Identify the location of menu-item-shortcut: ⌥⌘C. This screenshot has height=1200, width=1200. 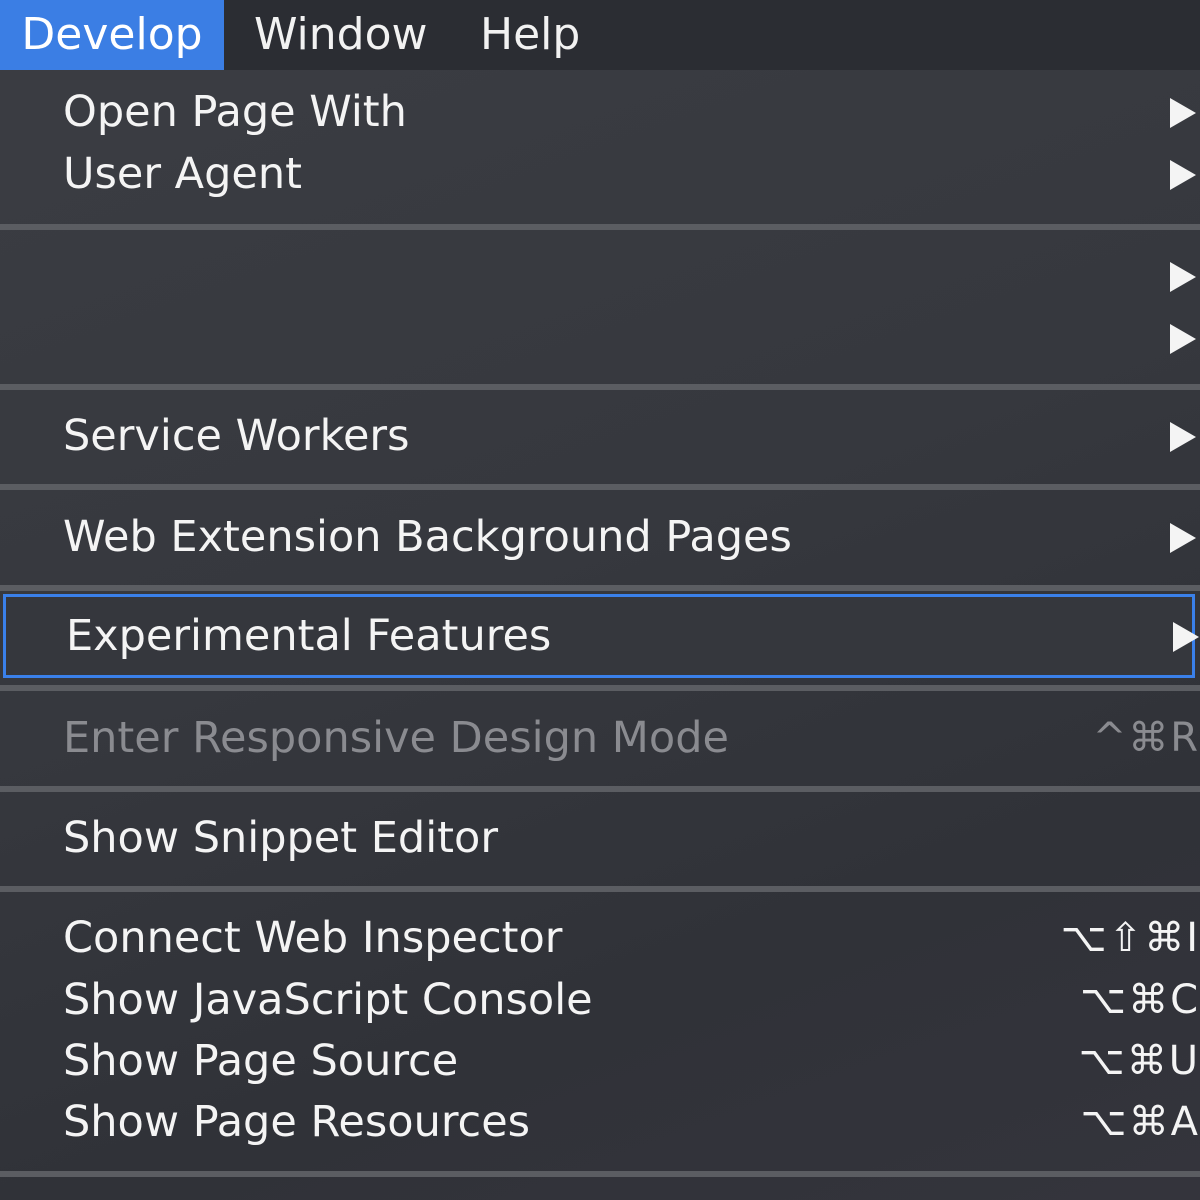
(1139, 1000).